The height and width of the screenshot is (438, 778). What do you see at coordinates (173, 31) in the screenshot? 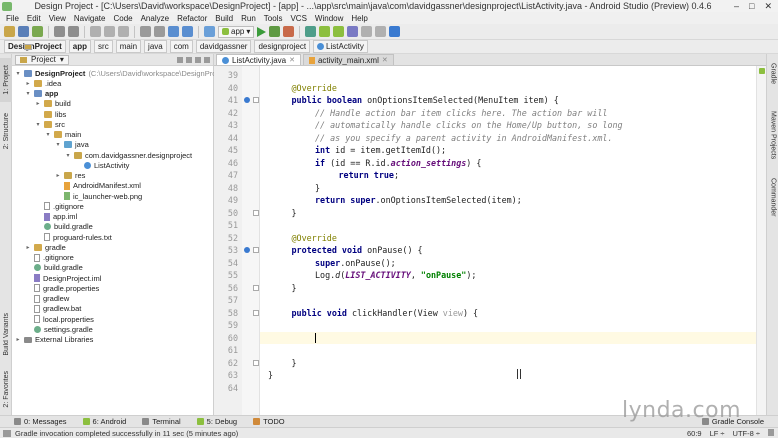
I see `back-icon` at bounding box center [173, 31].